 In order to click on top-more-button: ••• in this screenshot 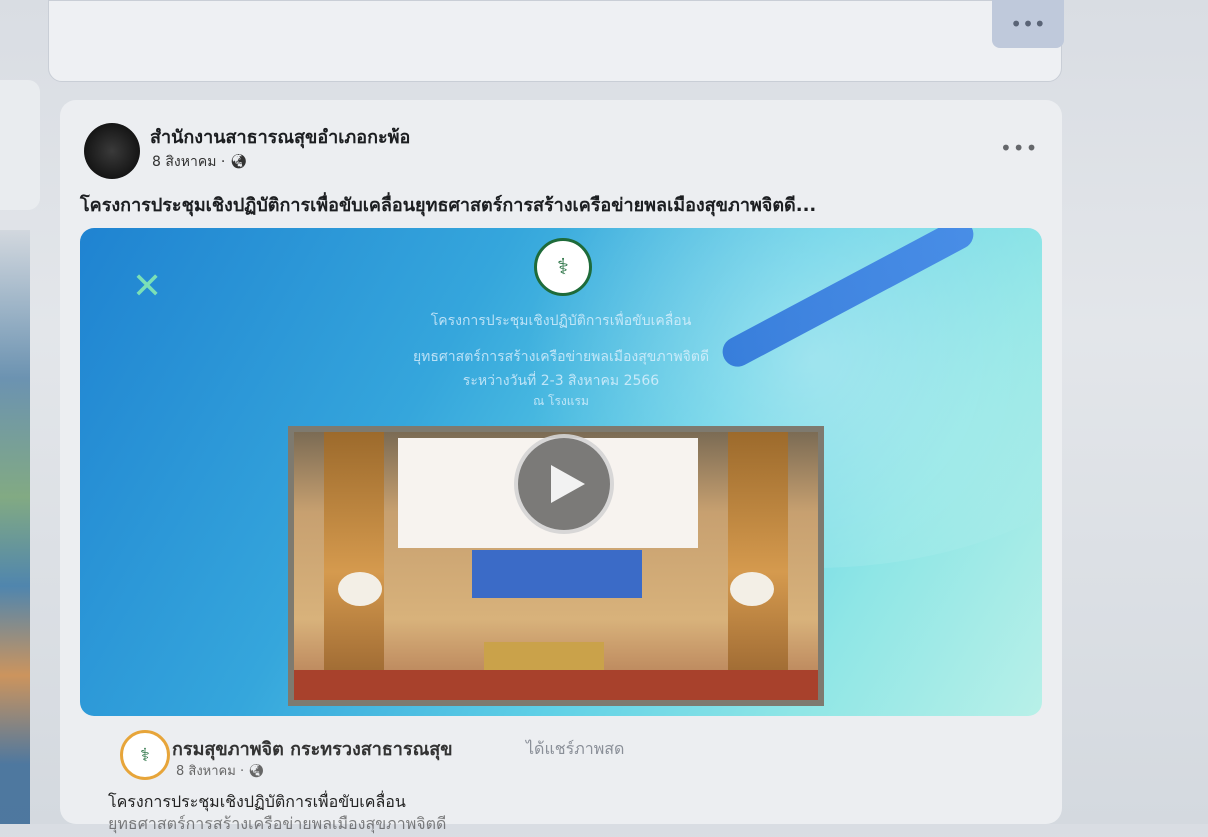, I will do `click(1028, 24)`.